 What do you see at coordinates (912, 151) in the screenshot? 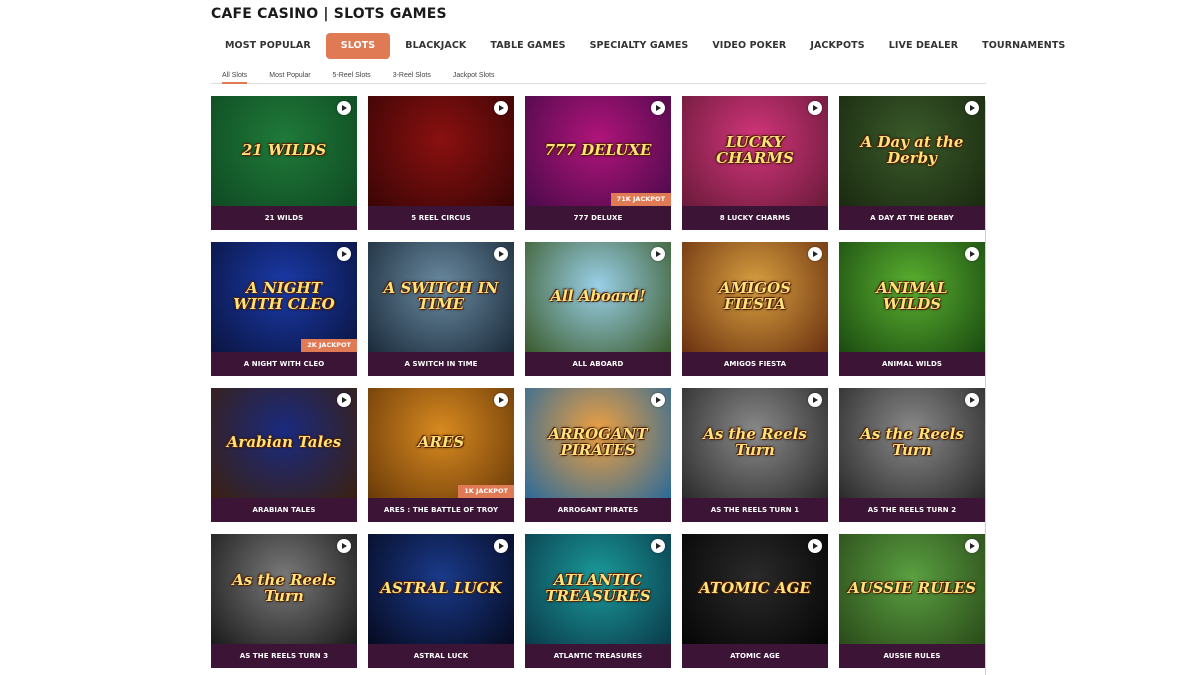
I see `game-thumbnail: A Day at the Derby` at bounding box center [912, 151].